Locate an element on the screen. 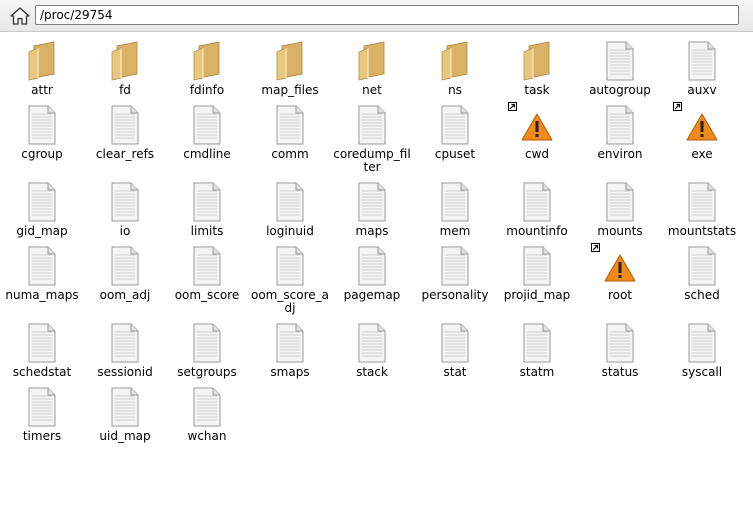 The width and height of the screenshot is (753, 512). file-item-sched: sched is located at coordinates (702, 272).